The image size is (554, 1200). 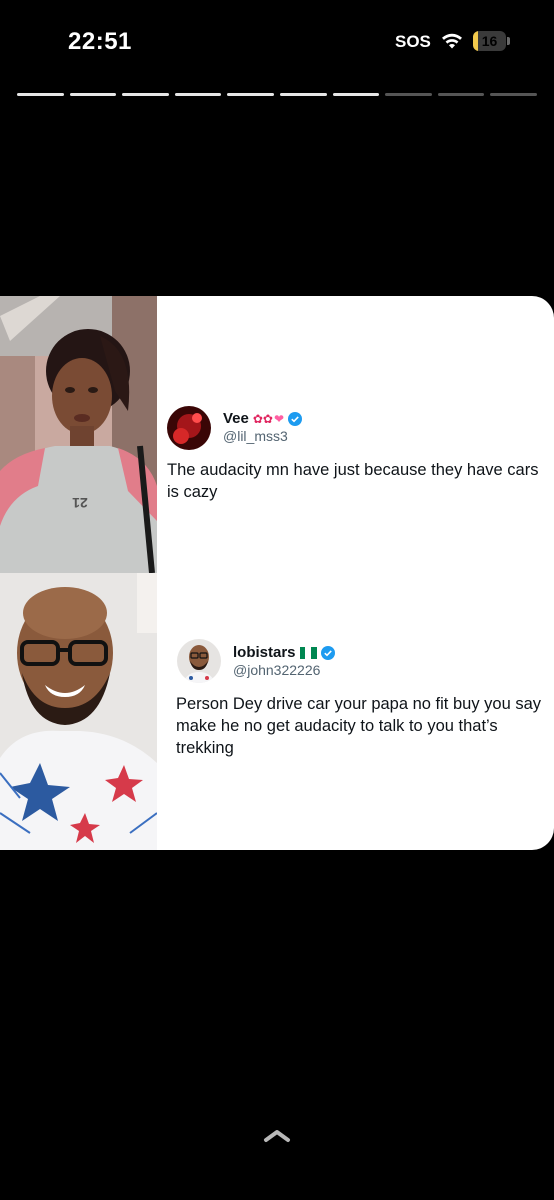 I want to click on bow-hearts-emoji-icon: ✿✿ ❤, so click(x=268, y=418).